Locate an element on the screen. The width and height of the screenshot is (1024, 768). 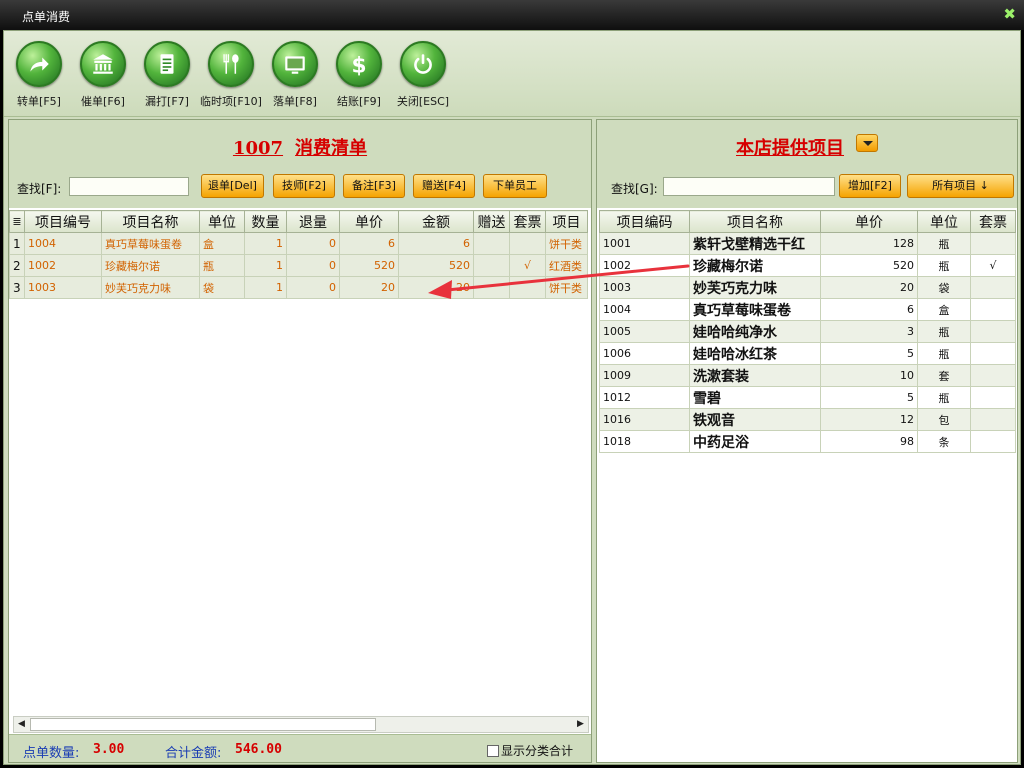
category-subtotal-checkbox: 显示分类合计 is located at coordinates (529, 750).